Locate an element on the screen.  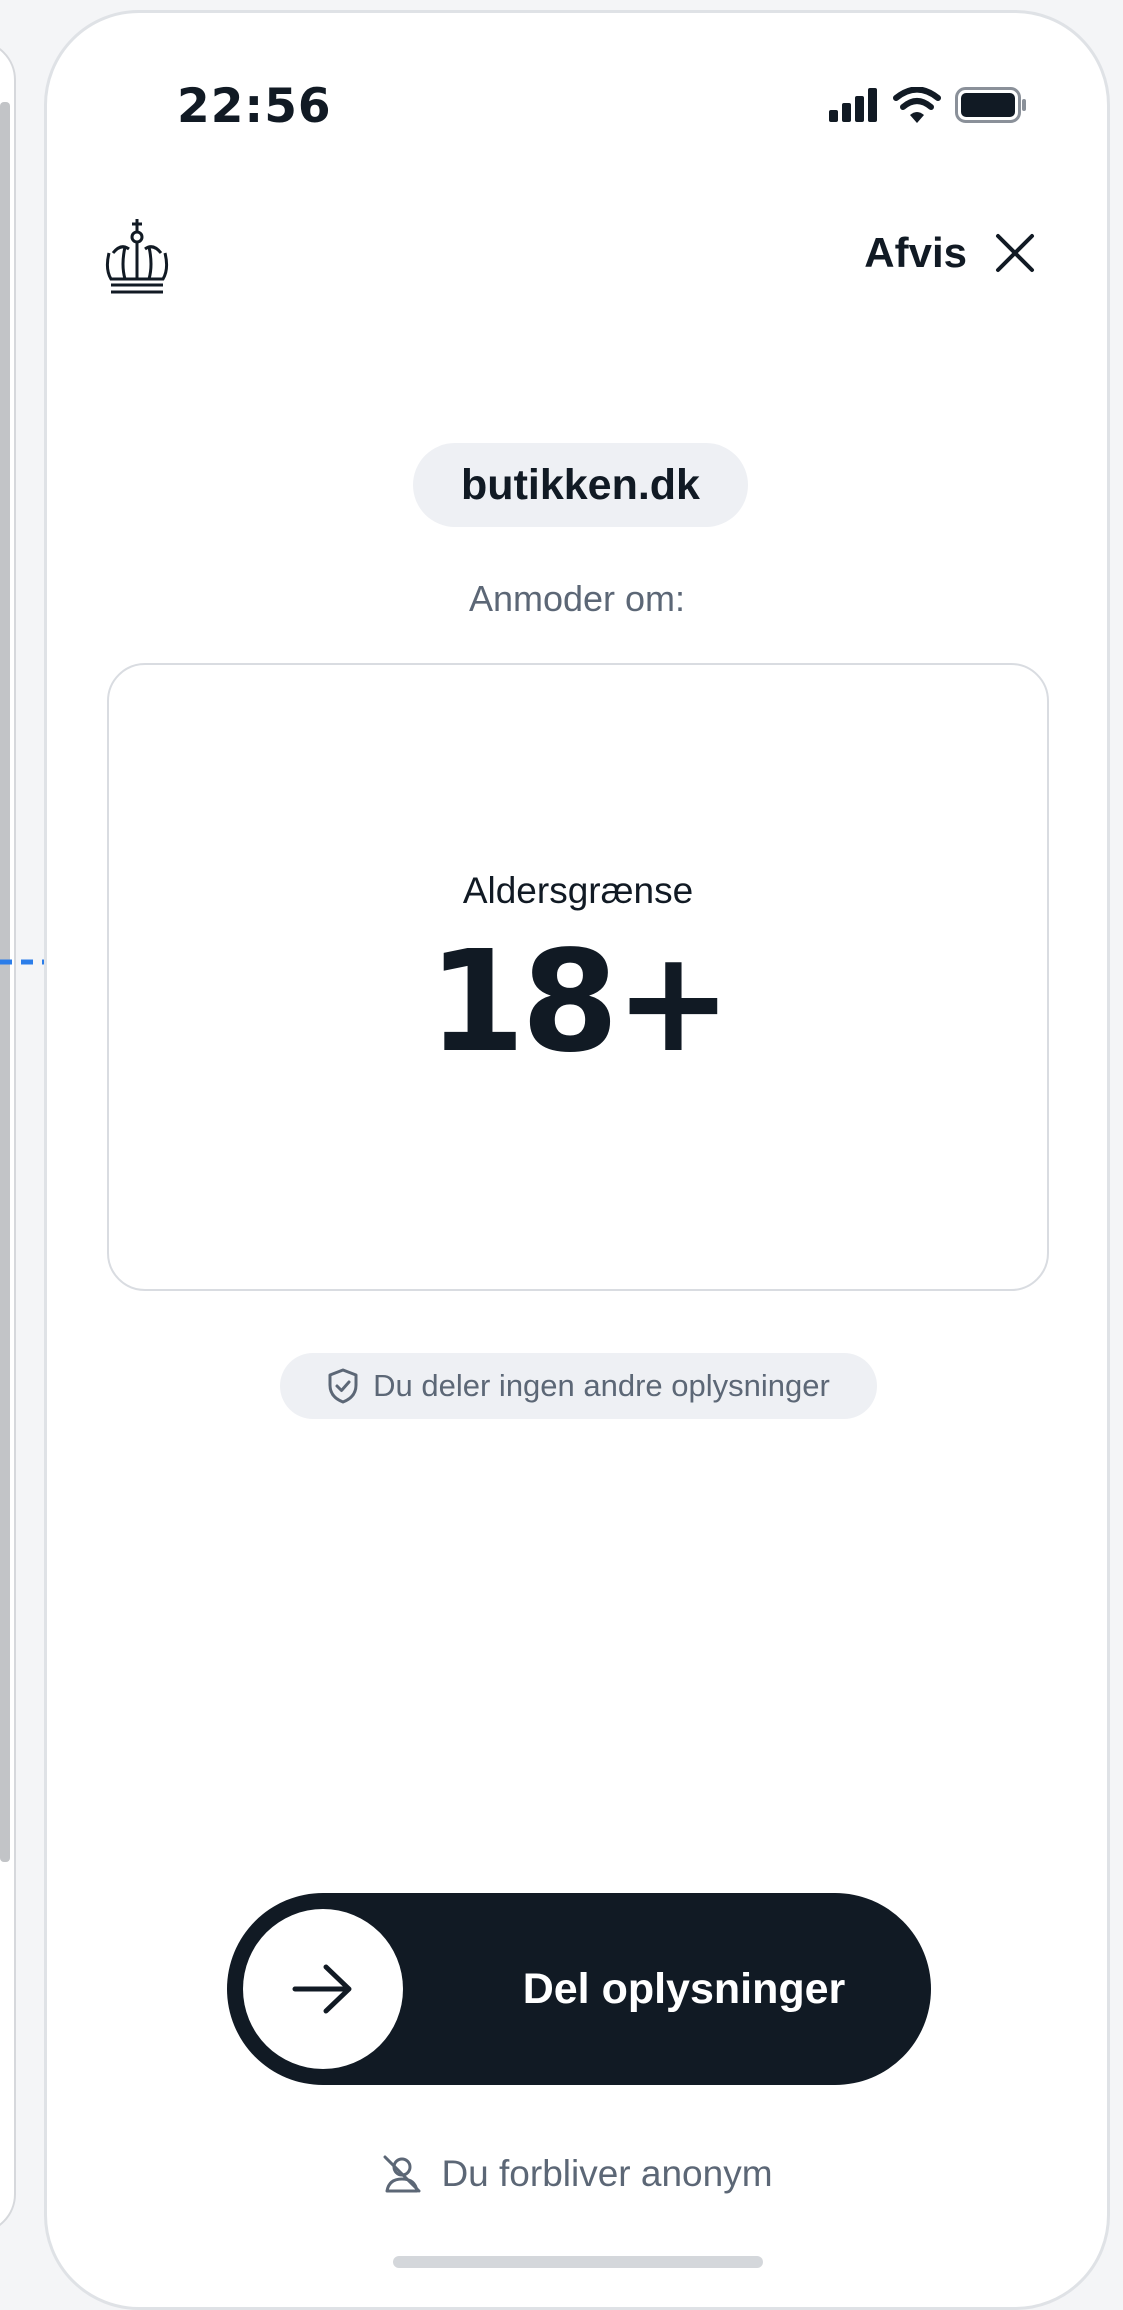
shield-check-icon is located at coordinates (343, 1386).